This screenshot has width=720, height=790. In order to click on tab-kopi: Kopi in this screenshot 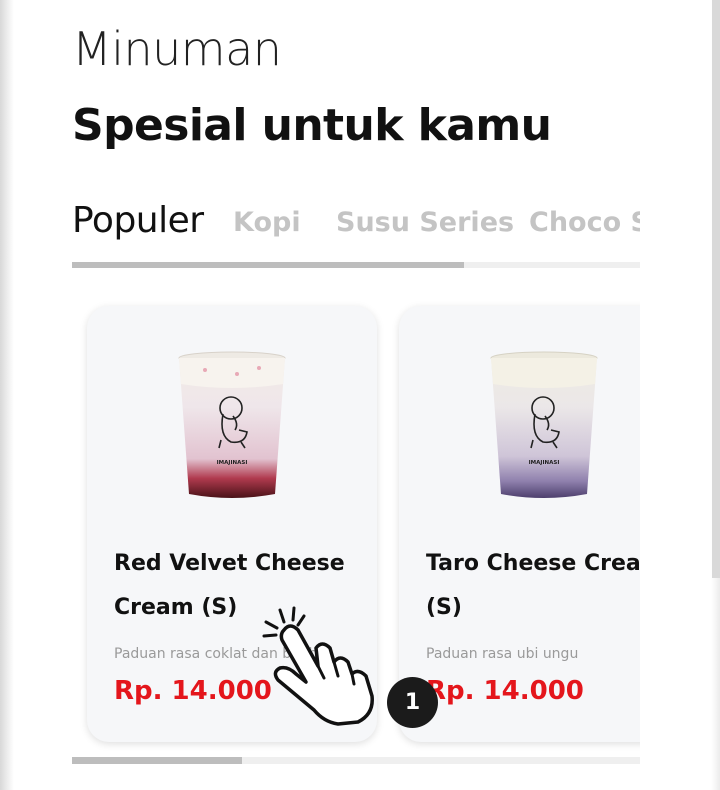, I will do `click(267, 222)`.